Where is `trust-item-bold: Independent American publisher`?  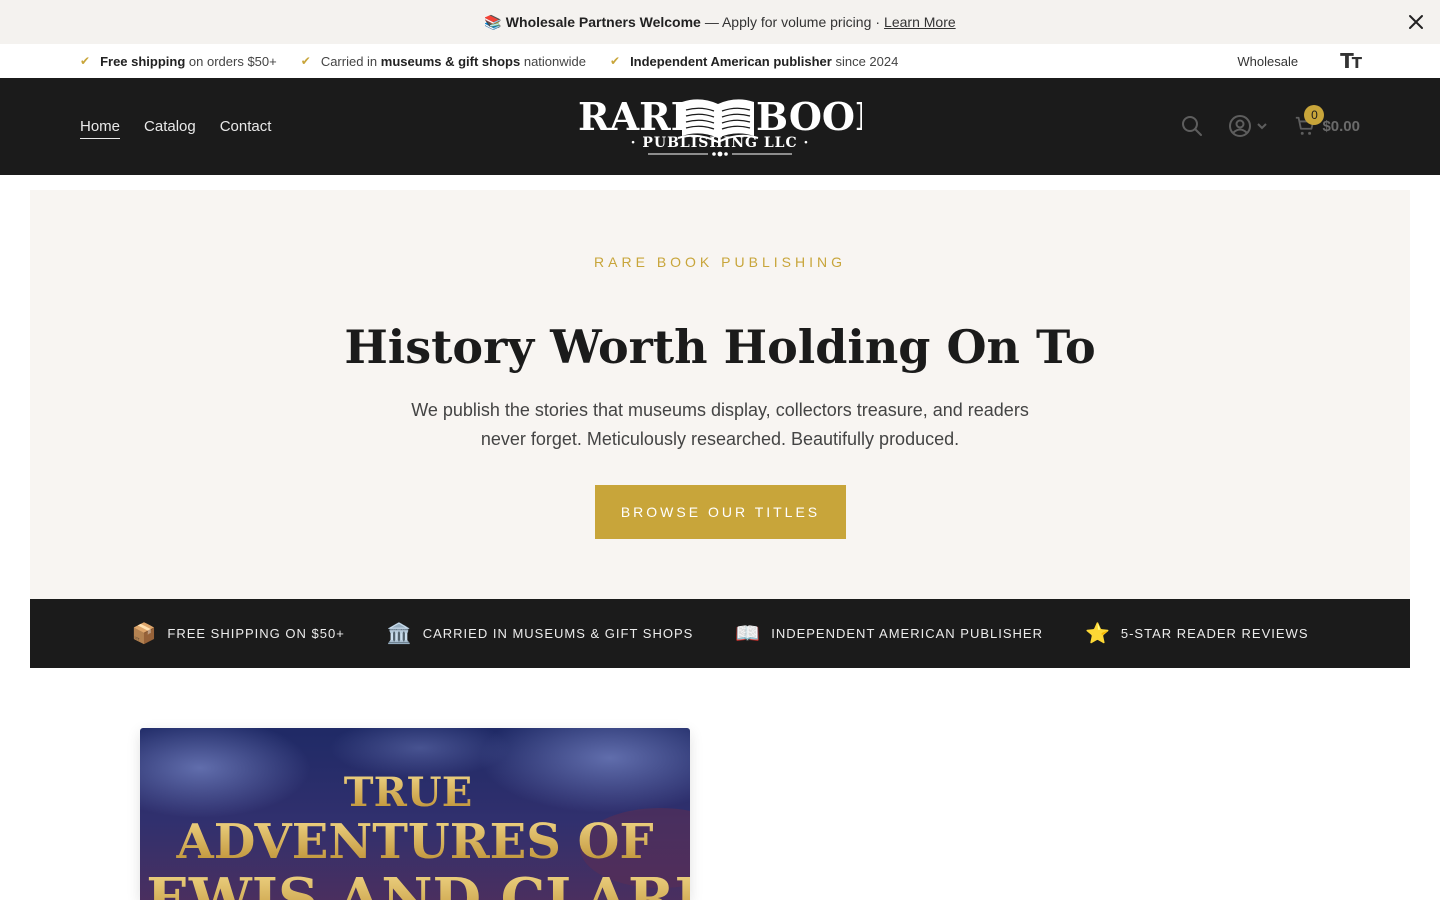 trust-item-bold: Independent American publisher is located at coordinates (731, 61).